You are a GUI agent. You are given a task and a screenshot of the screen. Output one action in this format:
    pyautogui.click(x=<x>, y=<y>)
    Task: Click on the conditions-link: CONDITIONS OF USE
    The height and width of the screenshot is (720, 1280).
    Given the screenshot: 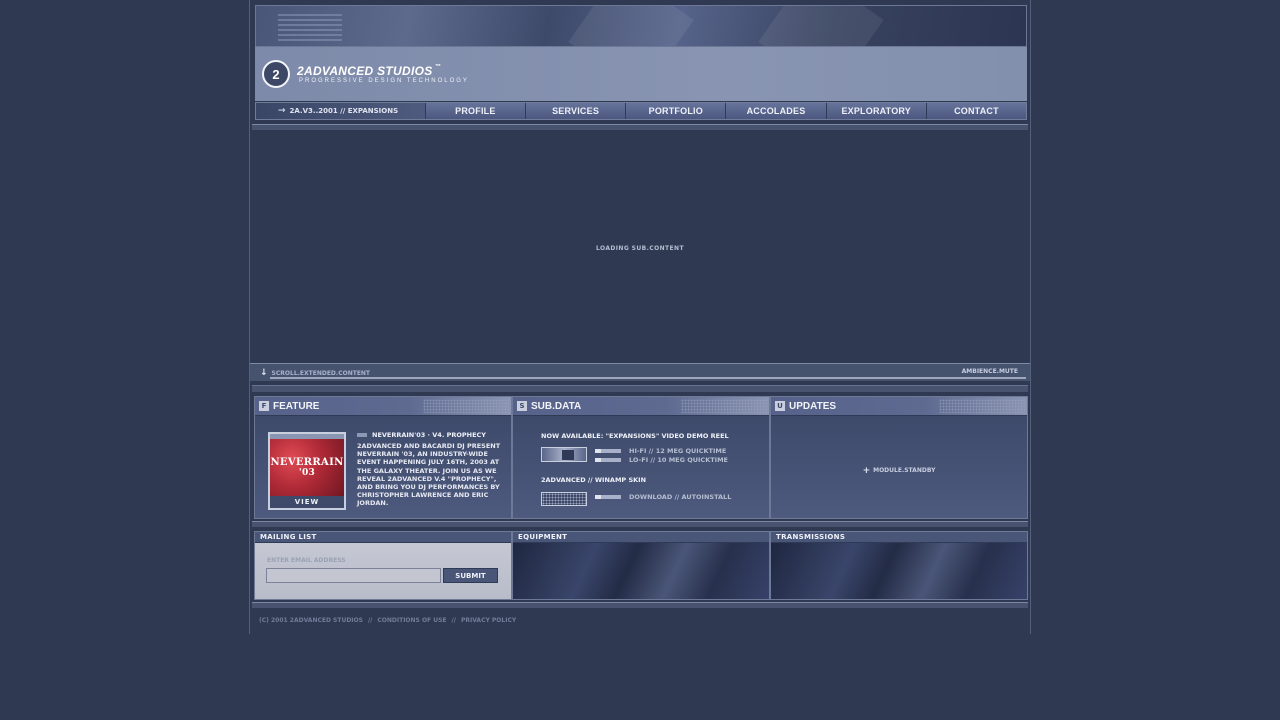 What is the action you would take?
    pyautogui.click(x=411, y=620)
    